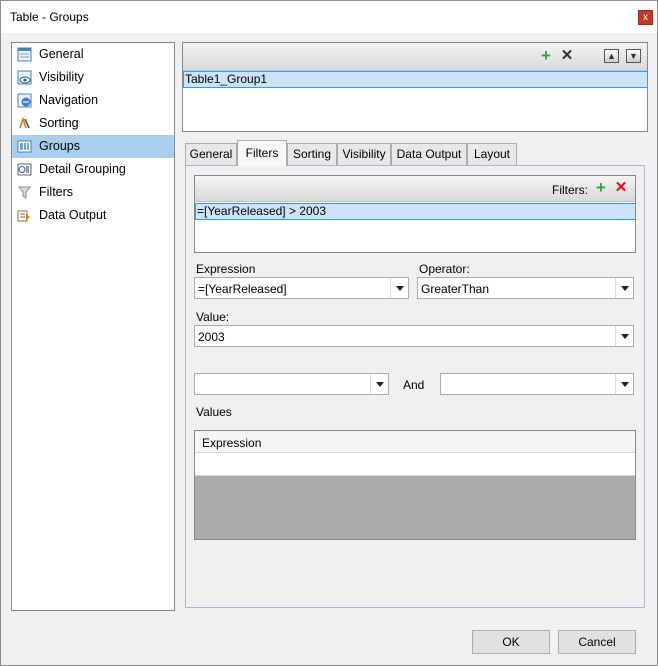 The width and height of the screenshot is (658, 666). I want to click on filters-list: Filters: + ✕ =[YearReleased] > 2003, so click(415, 214).